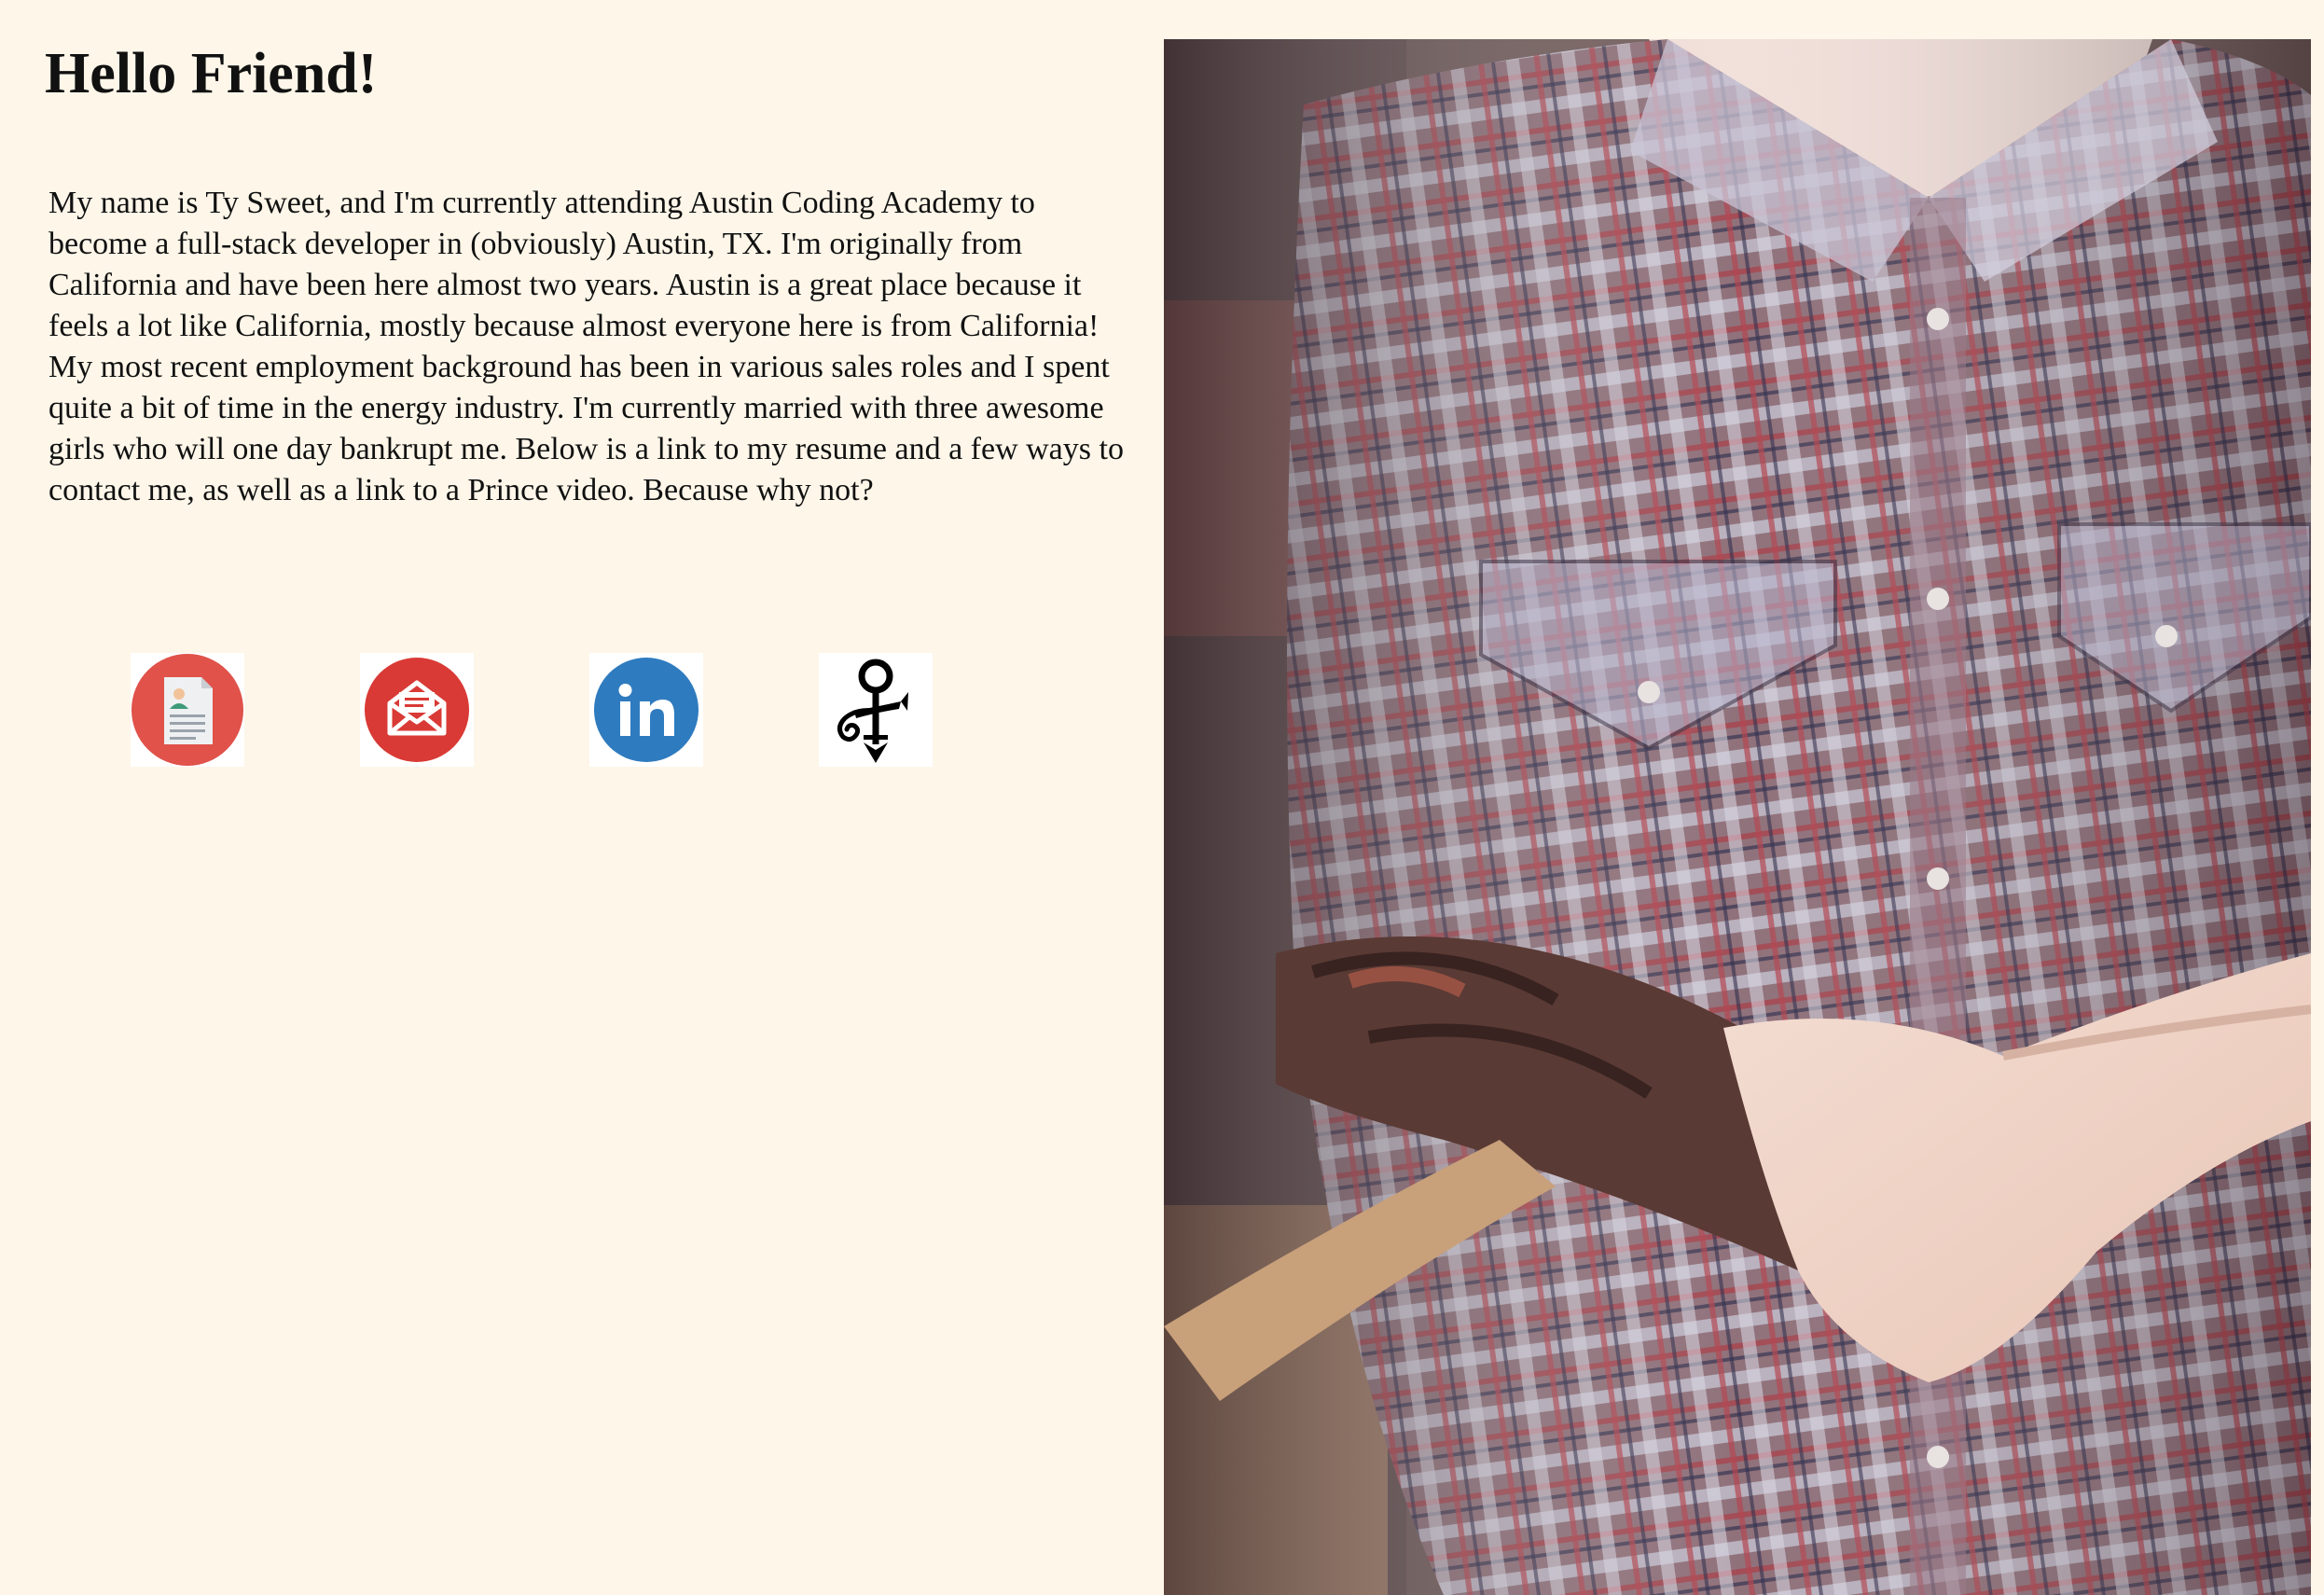  What do you see at coordinates (211, 73) in the screenshot?
I see `page-heading: Hello Friend!` at bounding box center [211, 73].